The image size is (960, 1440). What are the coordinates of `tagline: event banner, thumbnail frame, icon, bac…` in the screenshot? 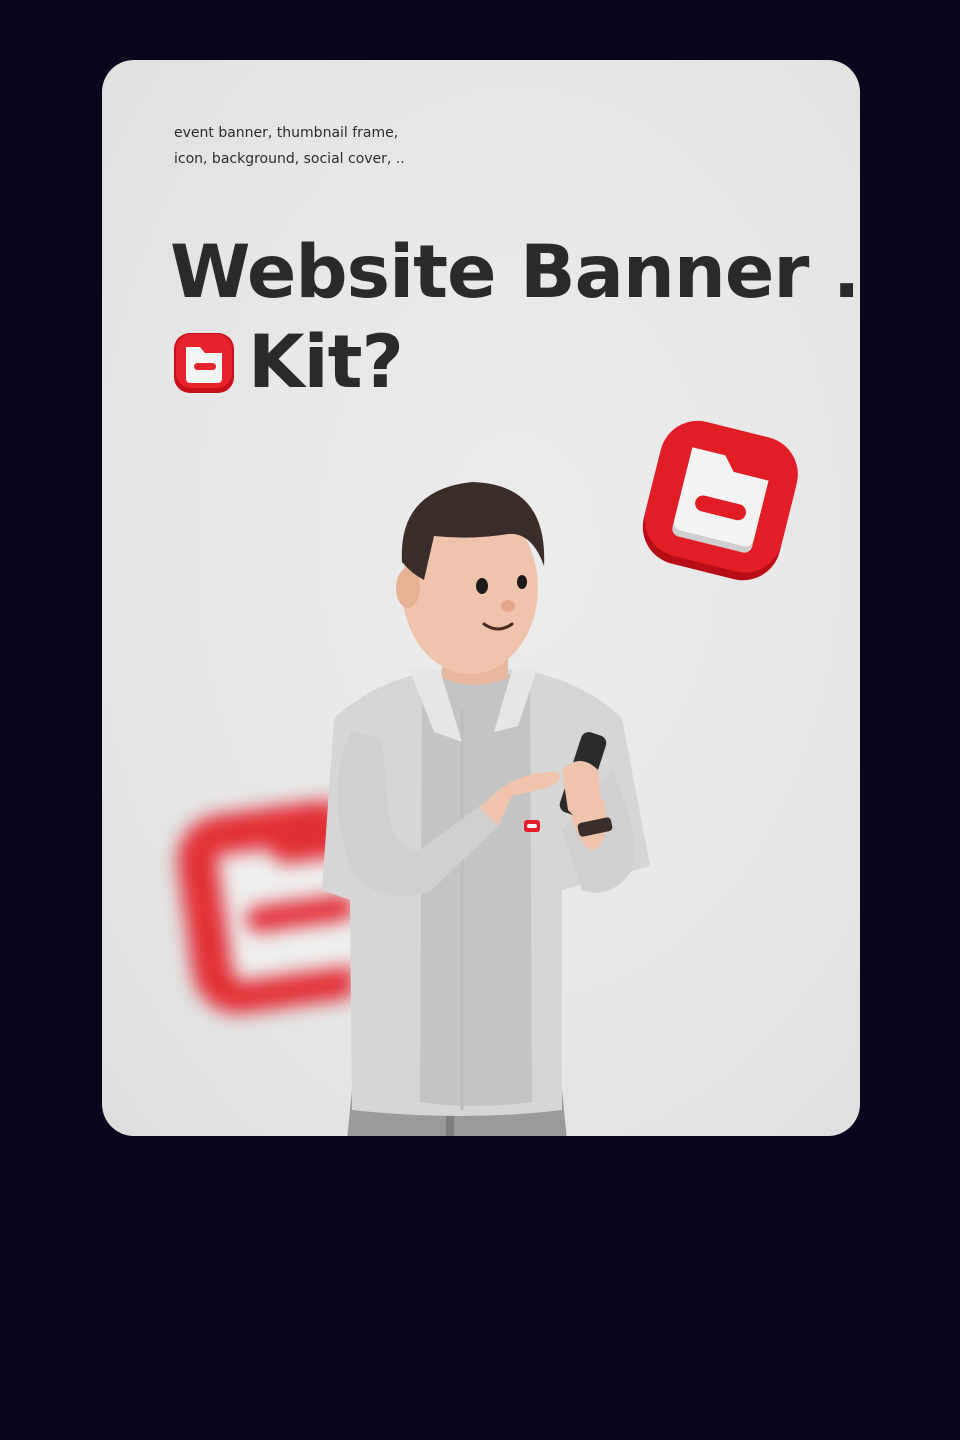 It's located at (289, 146).